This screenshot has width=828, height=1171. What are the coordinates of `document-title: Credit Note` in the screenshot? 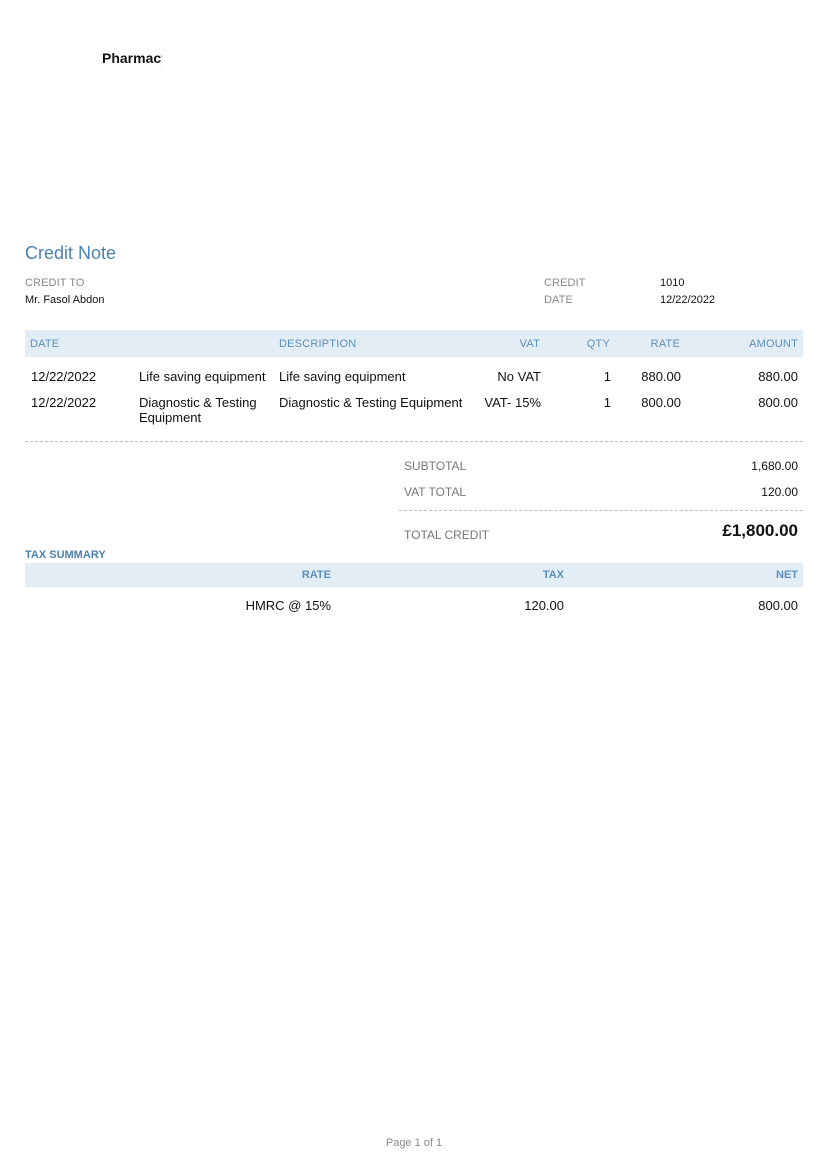 It's located at (71, 253).